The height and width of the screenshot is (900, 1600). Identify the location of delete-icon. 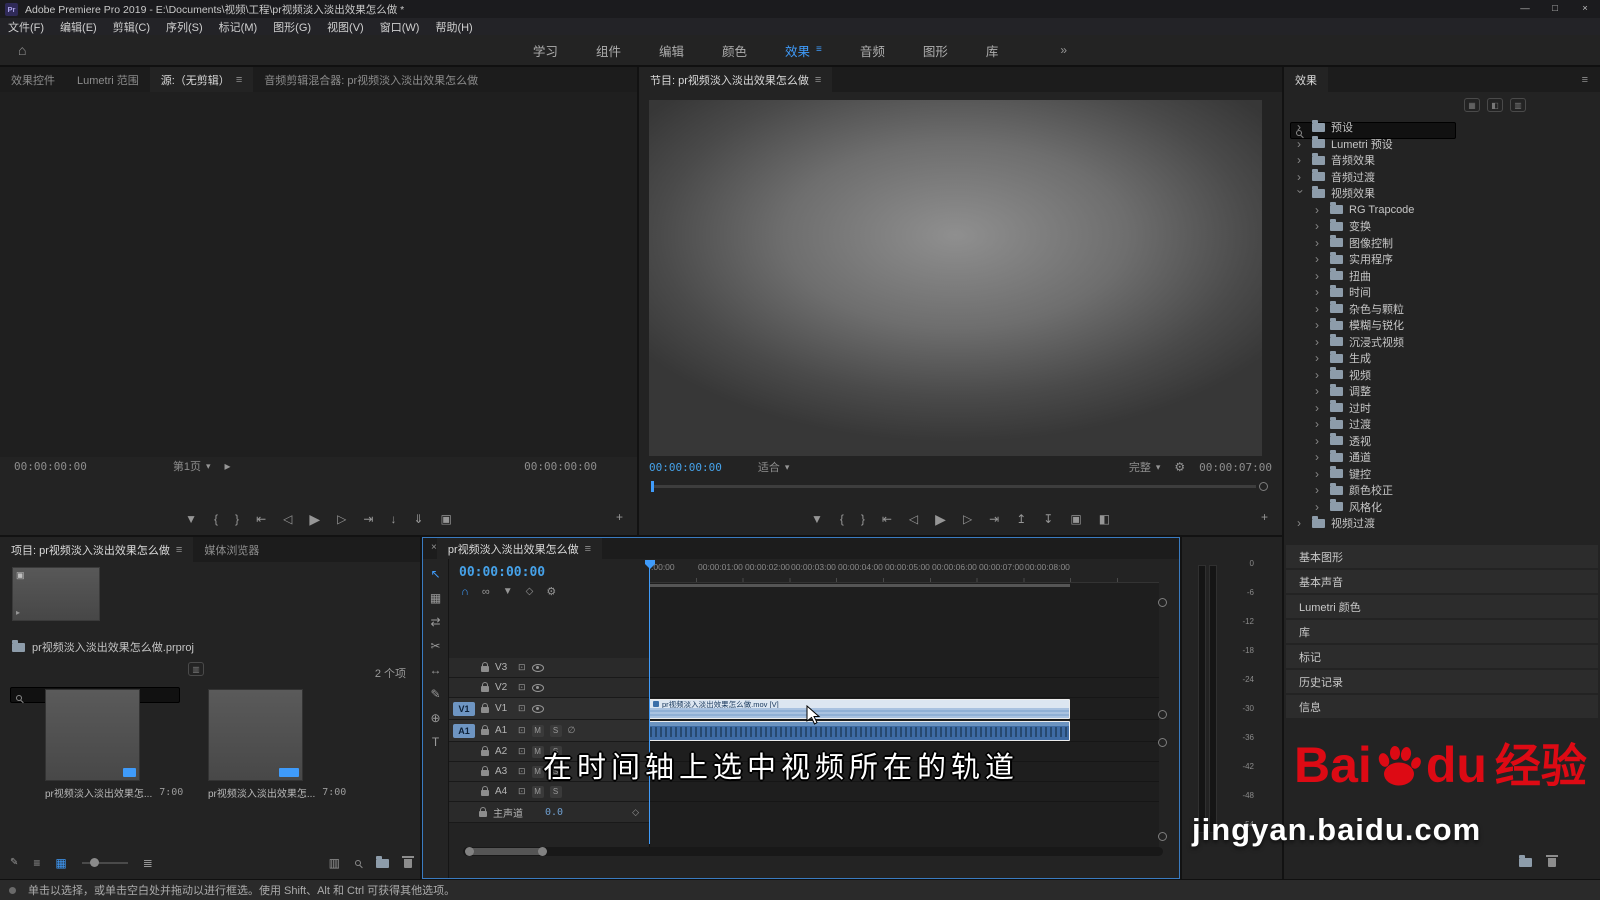
(408, 861).